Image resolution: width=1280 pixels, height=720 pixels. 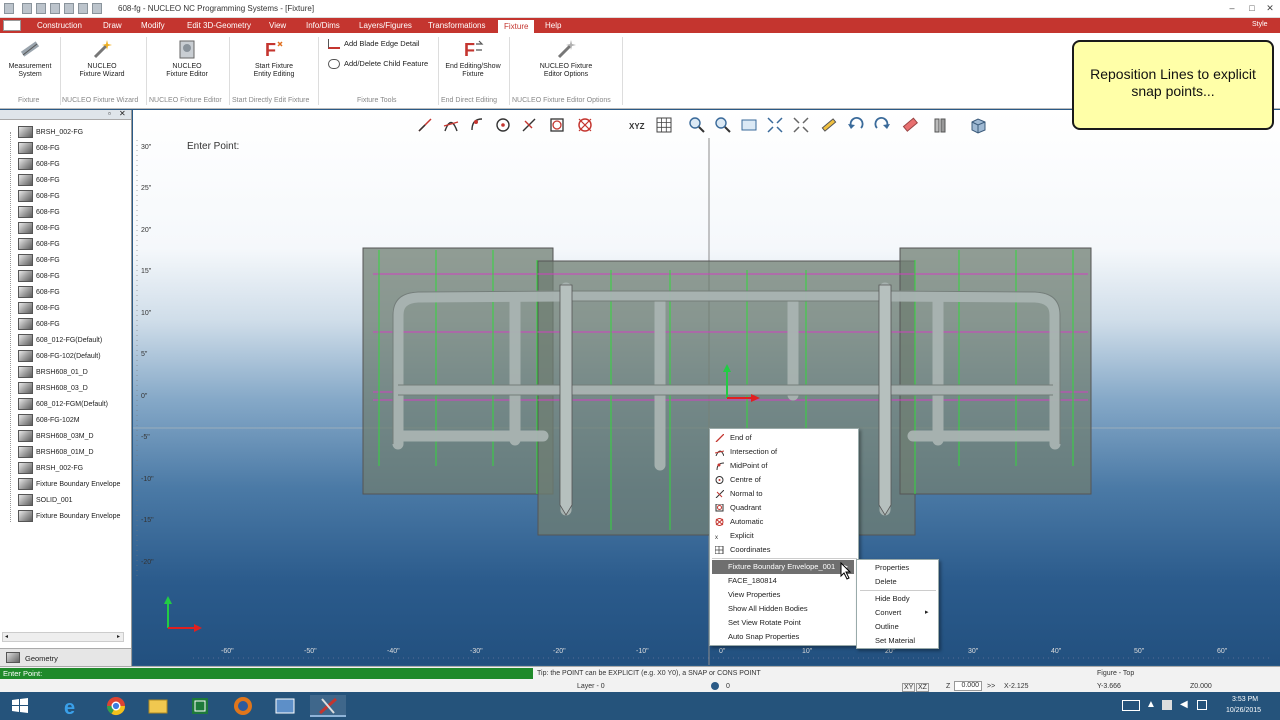 What do you see at coordinates (1184, 704) in the screenshot?
I see `volume-icon: ◀` at bounding box center [1184, 704].